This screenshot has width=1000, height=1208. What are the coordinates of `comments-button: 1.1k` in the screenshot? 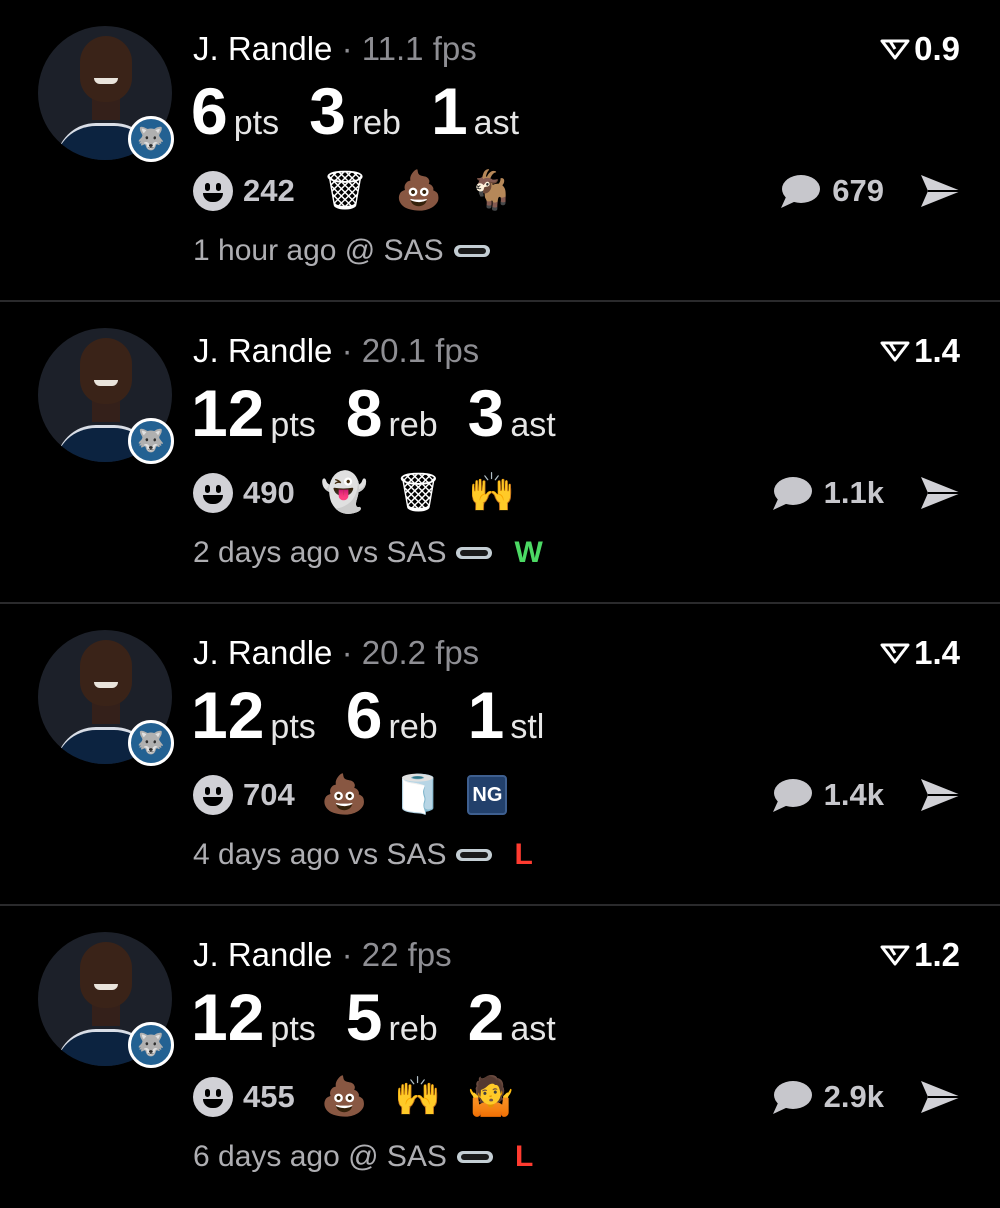 It's located at (827, 493).